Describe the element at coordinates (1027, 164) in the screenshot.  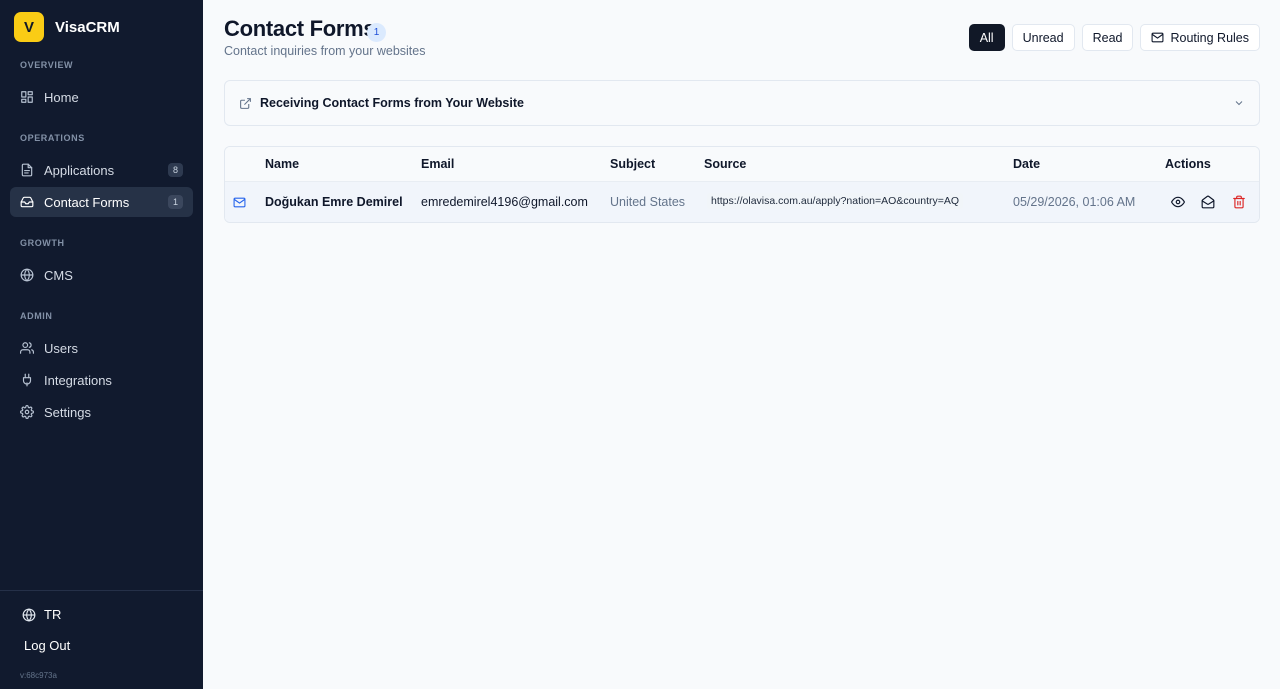
I see `column-header-date: Date` at that location.